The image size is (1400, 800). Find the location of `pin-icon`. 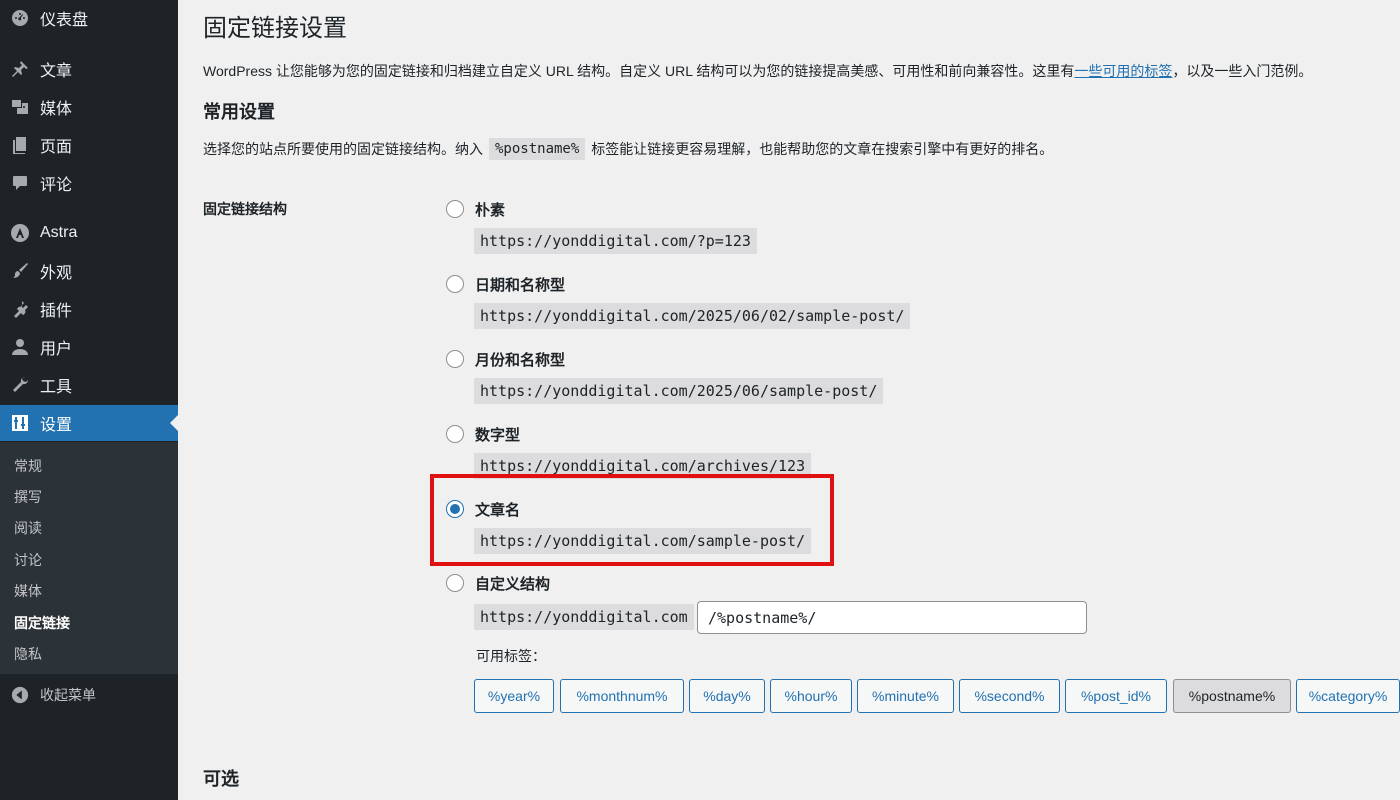

pin-icon is located at coordinates (20, 69).